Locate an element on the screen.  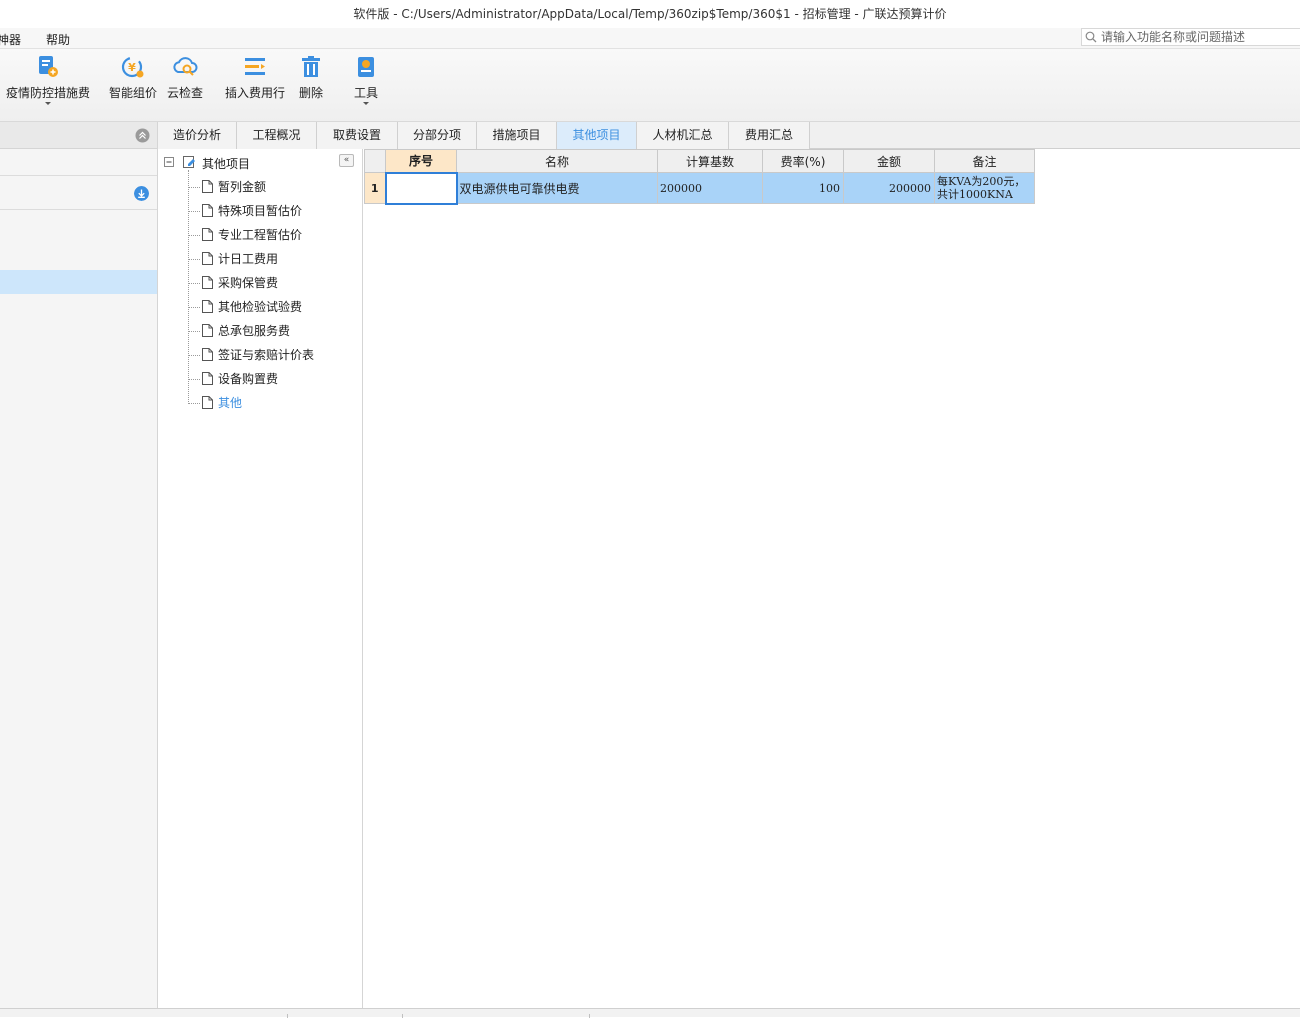
epidemic-fee-button: 疫情防控措施费 is located at coordinates (48, 79).